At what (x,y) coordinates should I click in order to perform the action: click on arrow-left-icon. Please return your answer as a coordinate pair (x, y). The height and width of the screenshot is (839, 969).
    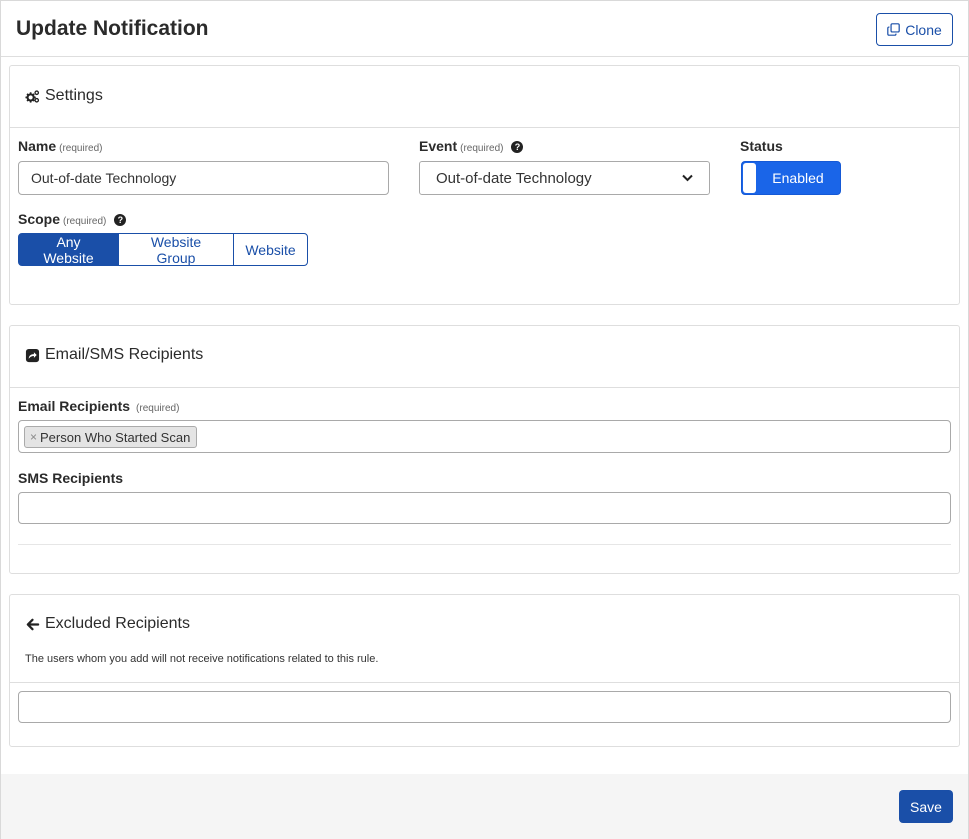
    Looking at the image, I should click on (33, 624).